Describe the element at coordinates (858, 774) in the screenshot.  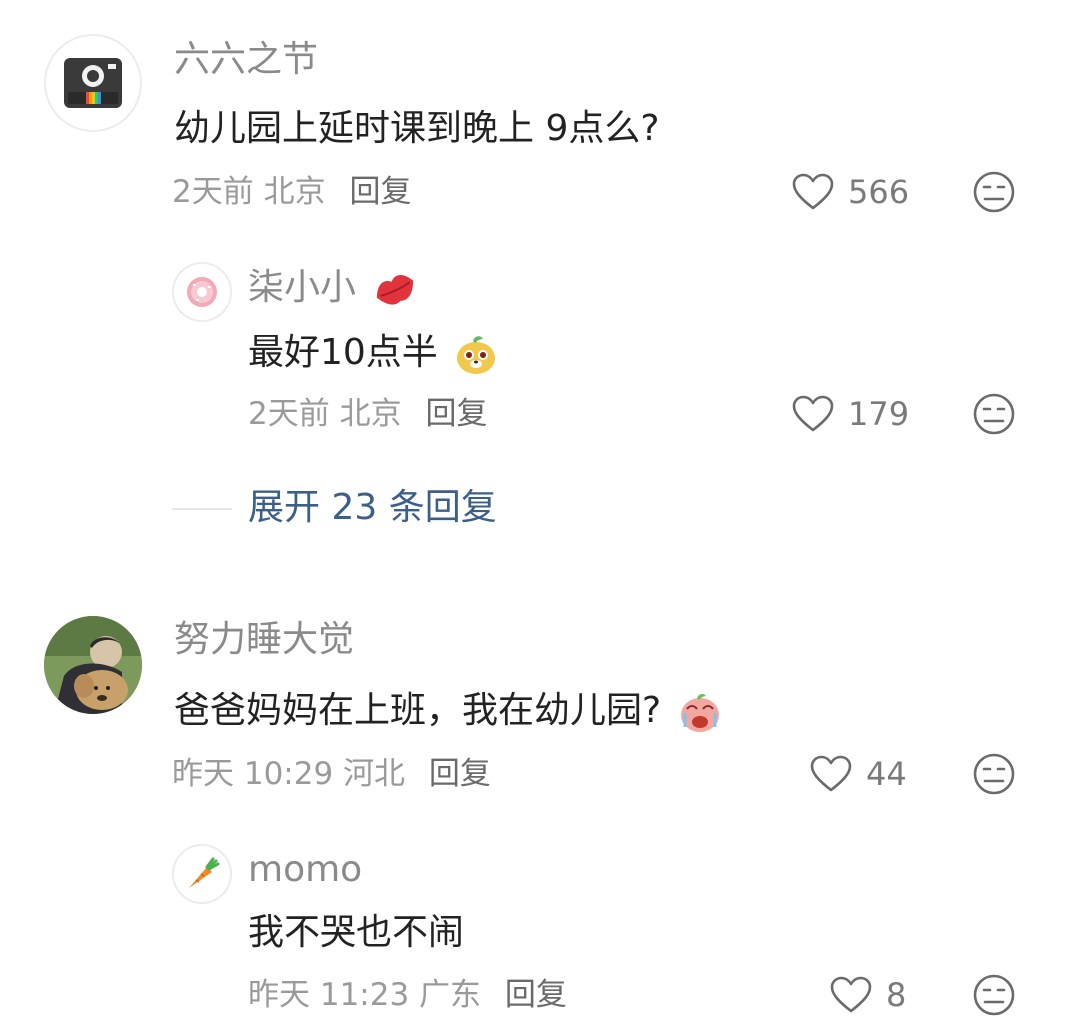
I see `like-button: 44` at that location.